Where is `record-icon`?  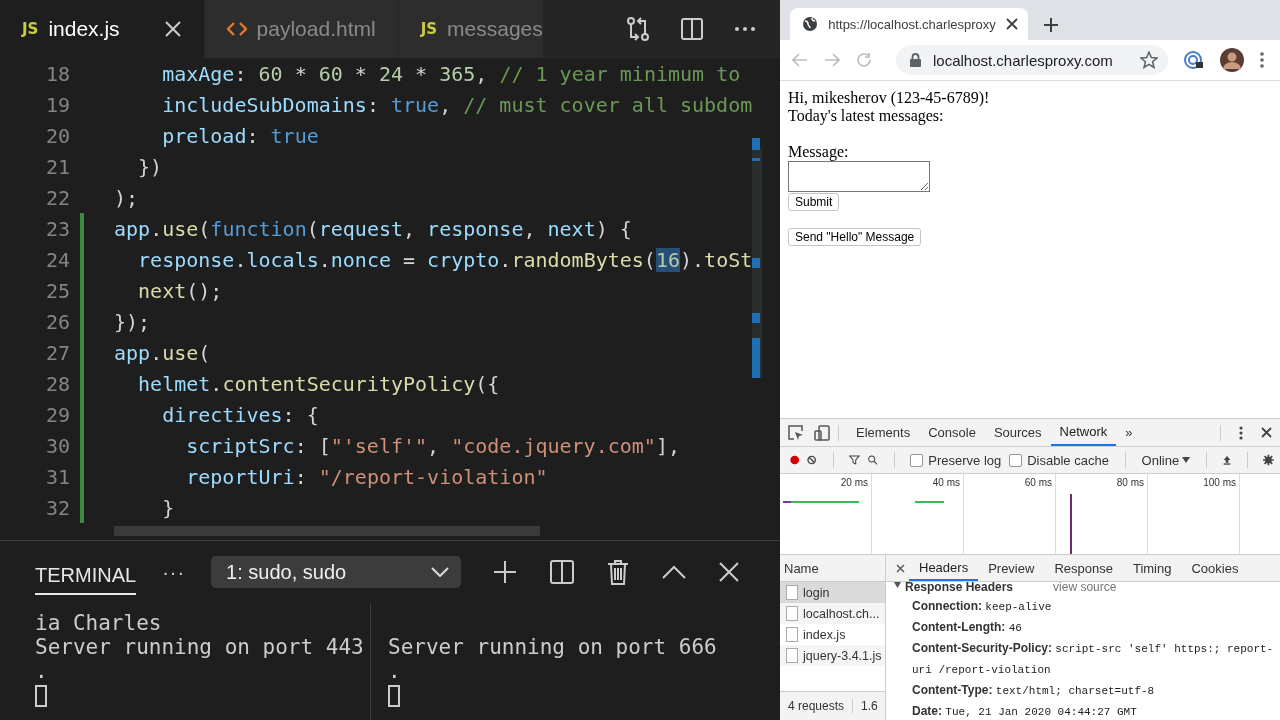
record-icon is located at coordinates (795, 460).